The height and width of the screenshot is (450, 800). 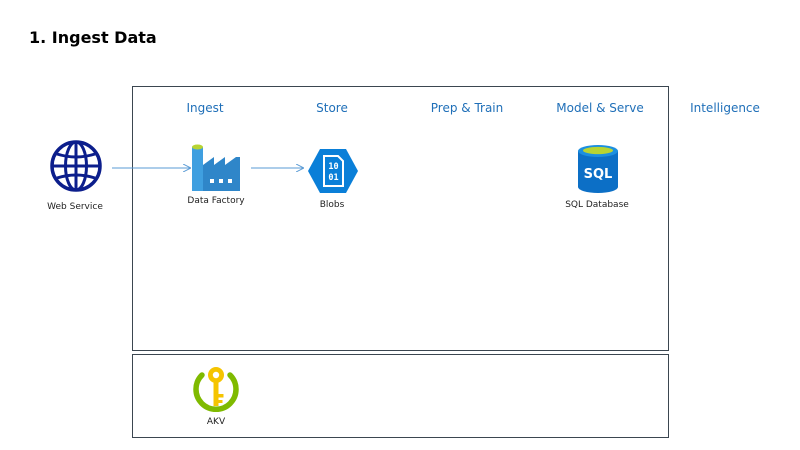 I want to click on blobs-label: Blobs, so click(x=332, y=205).